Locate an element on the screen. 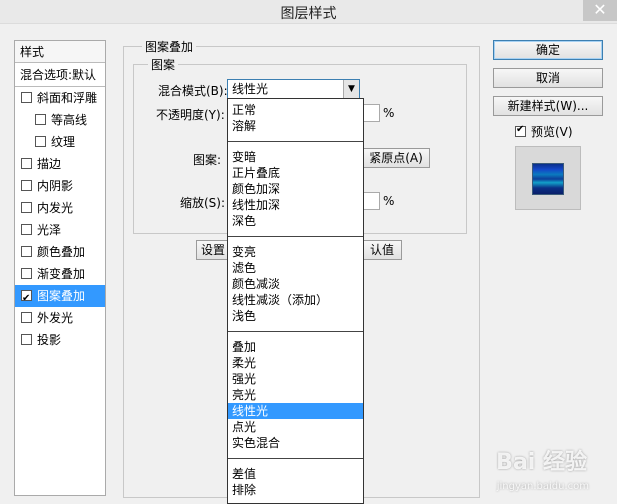 This screenshot has height=504, width=617. blend-mode-option: 线性光 is located at coordinates (295, 411).